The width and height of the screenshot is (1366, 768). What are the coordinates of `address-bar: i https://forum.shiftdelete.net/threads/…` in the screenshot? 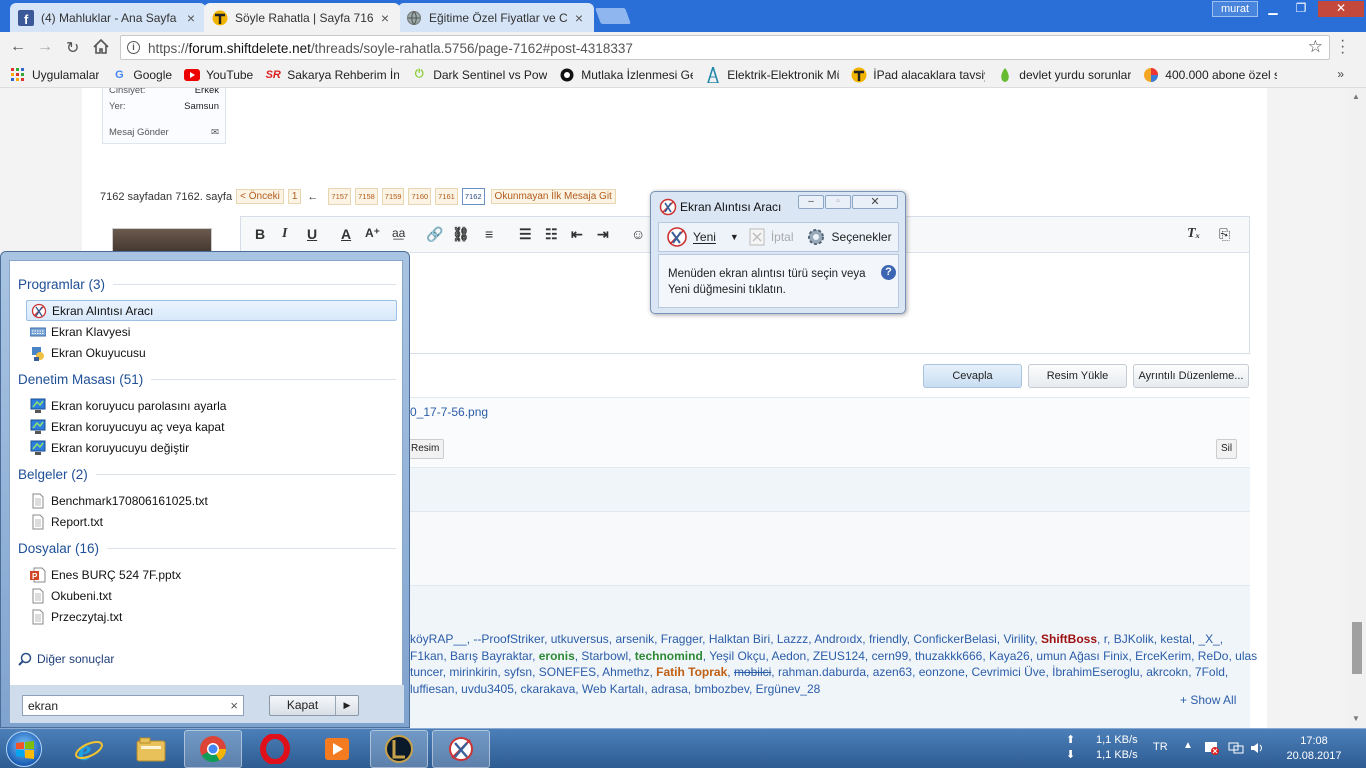 It's located at (725, 47).